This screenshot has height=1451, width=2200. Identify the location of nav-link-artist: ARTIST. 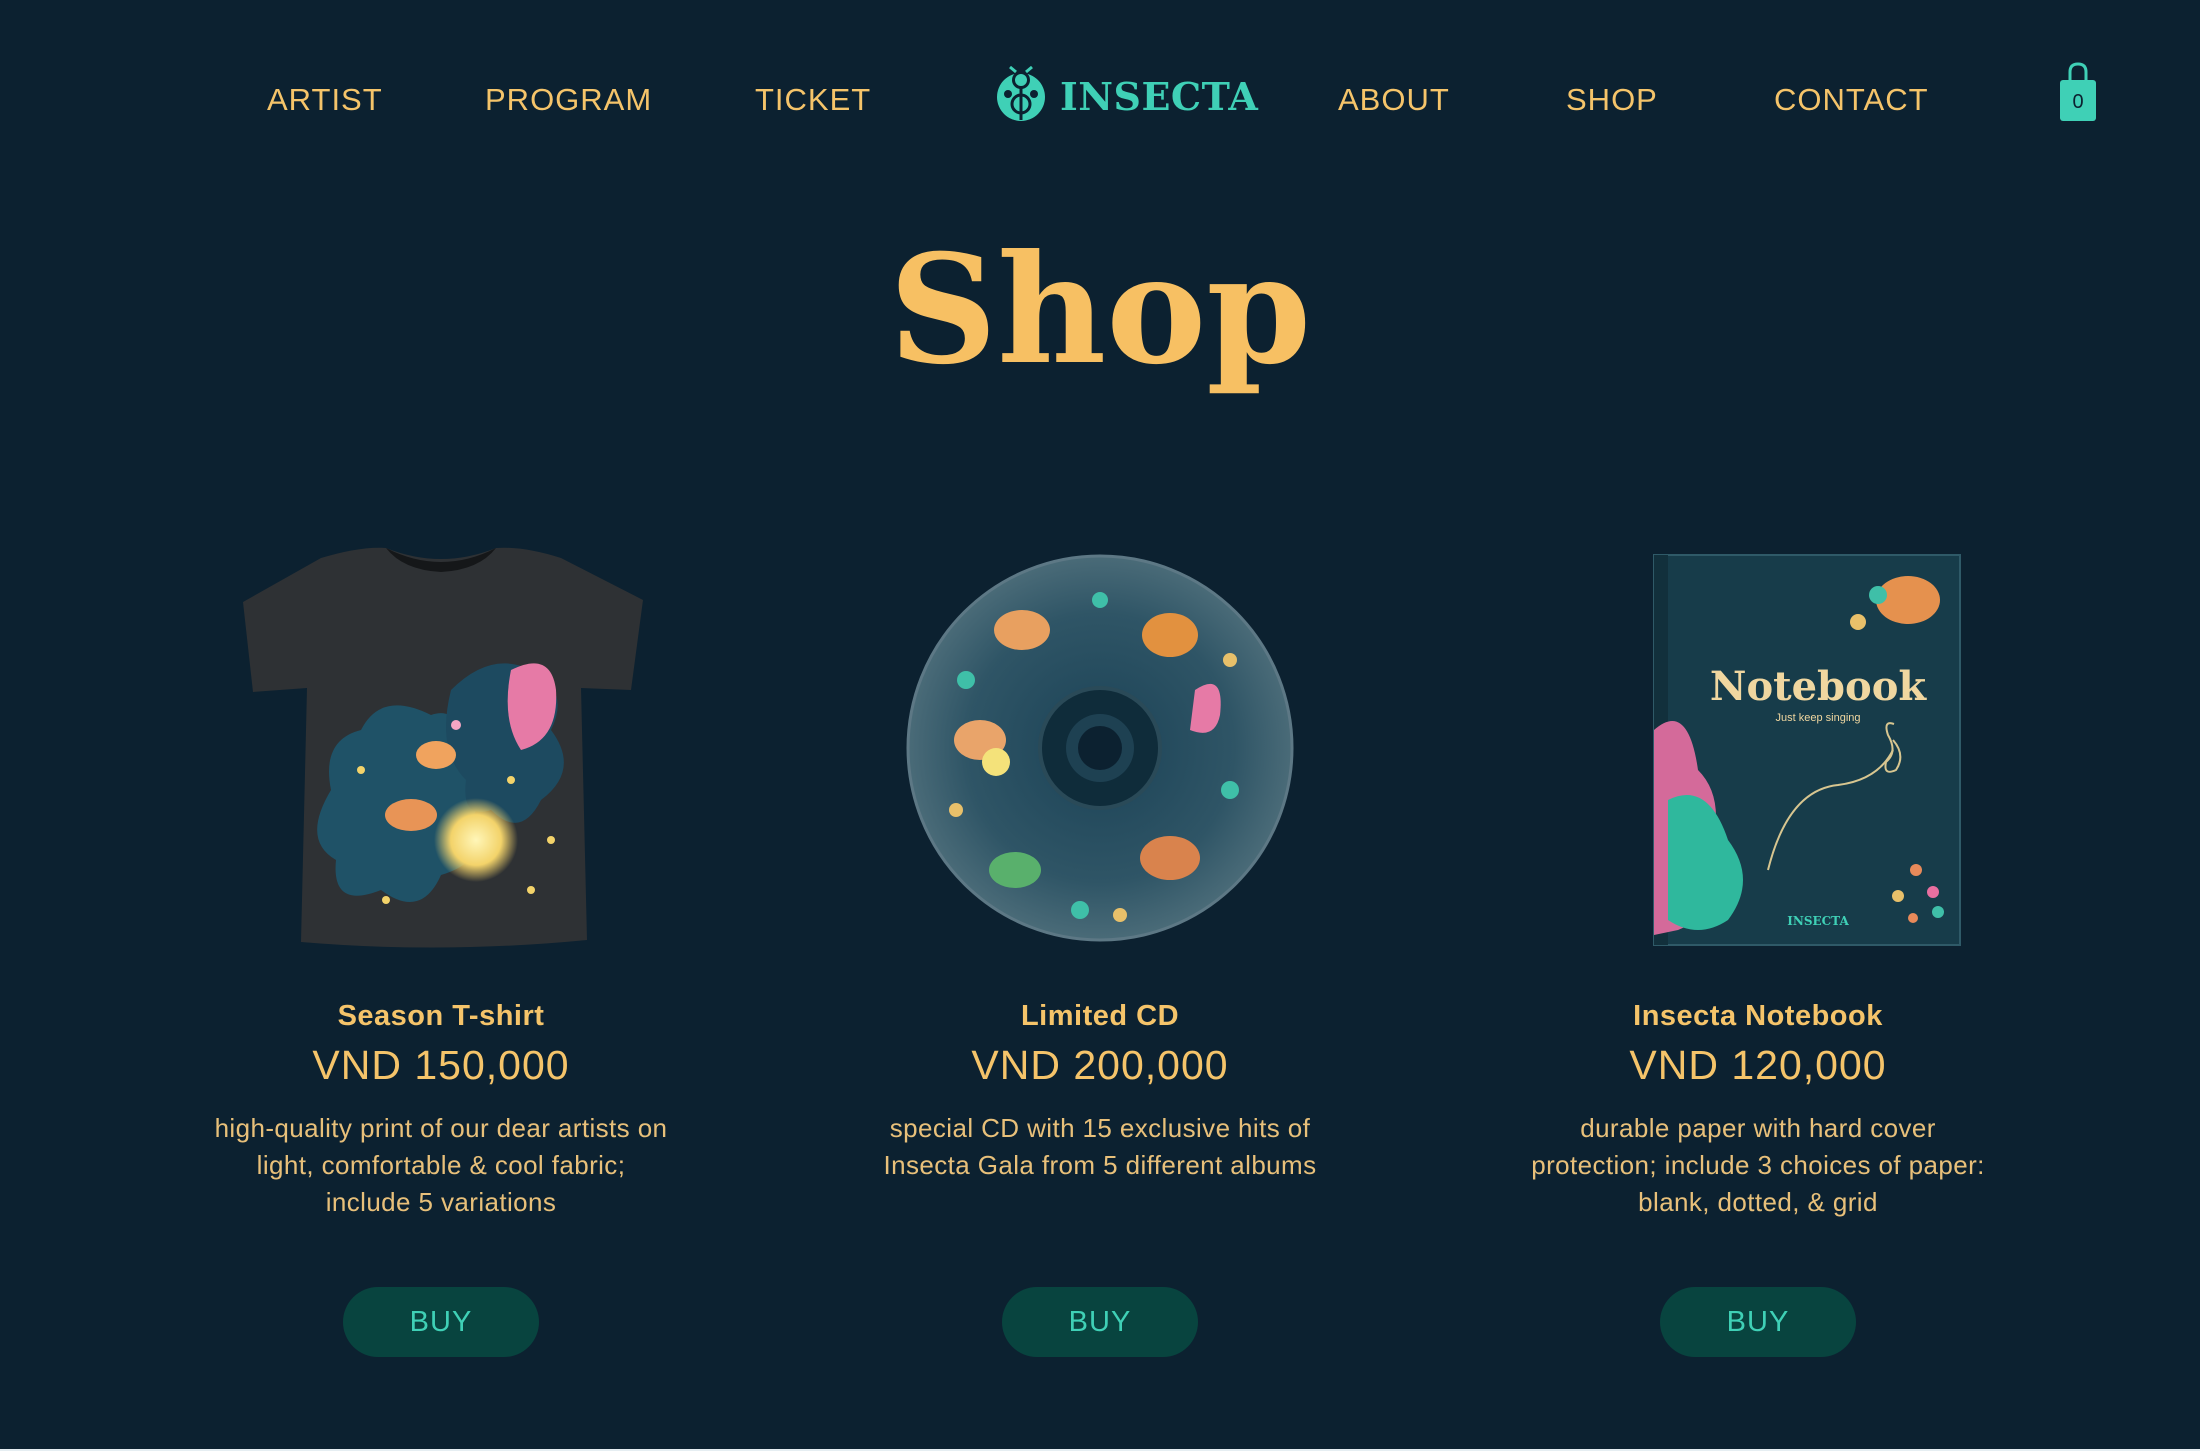
(325, 100).